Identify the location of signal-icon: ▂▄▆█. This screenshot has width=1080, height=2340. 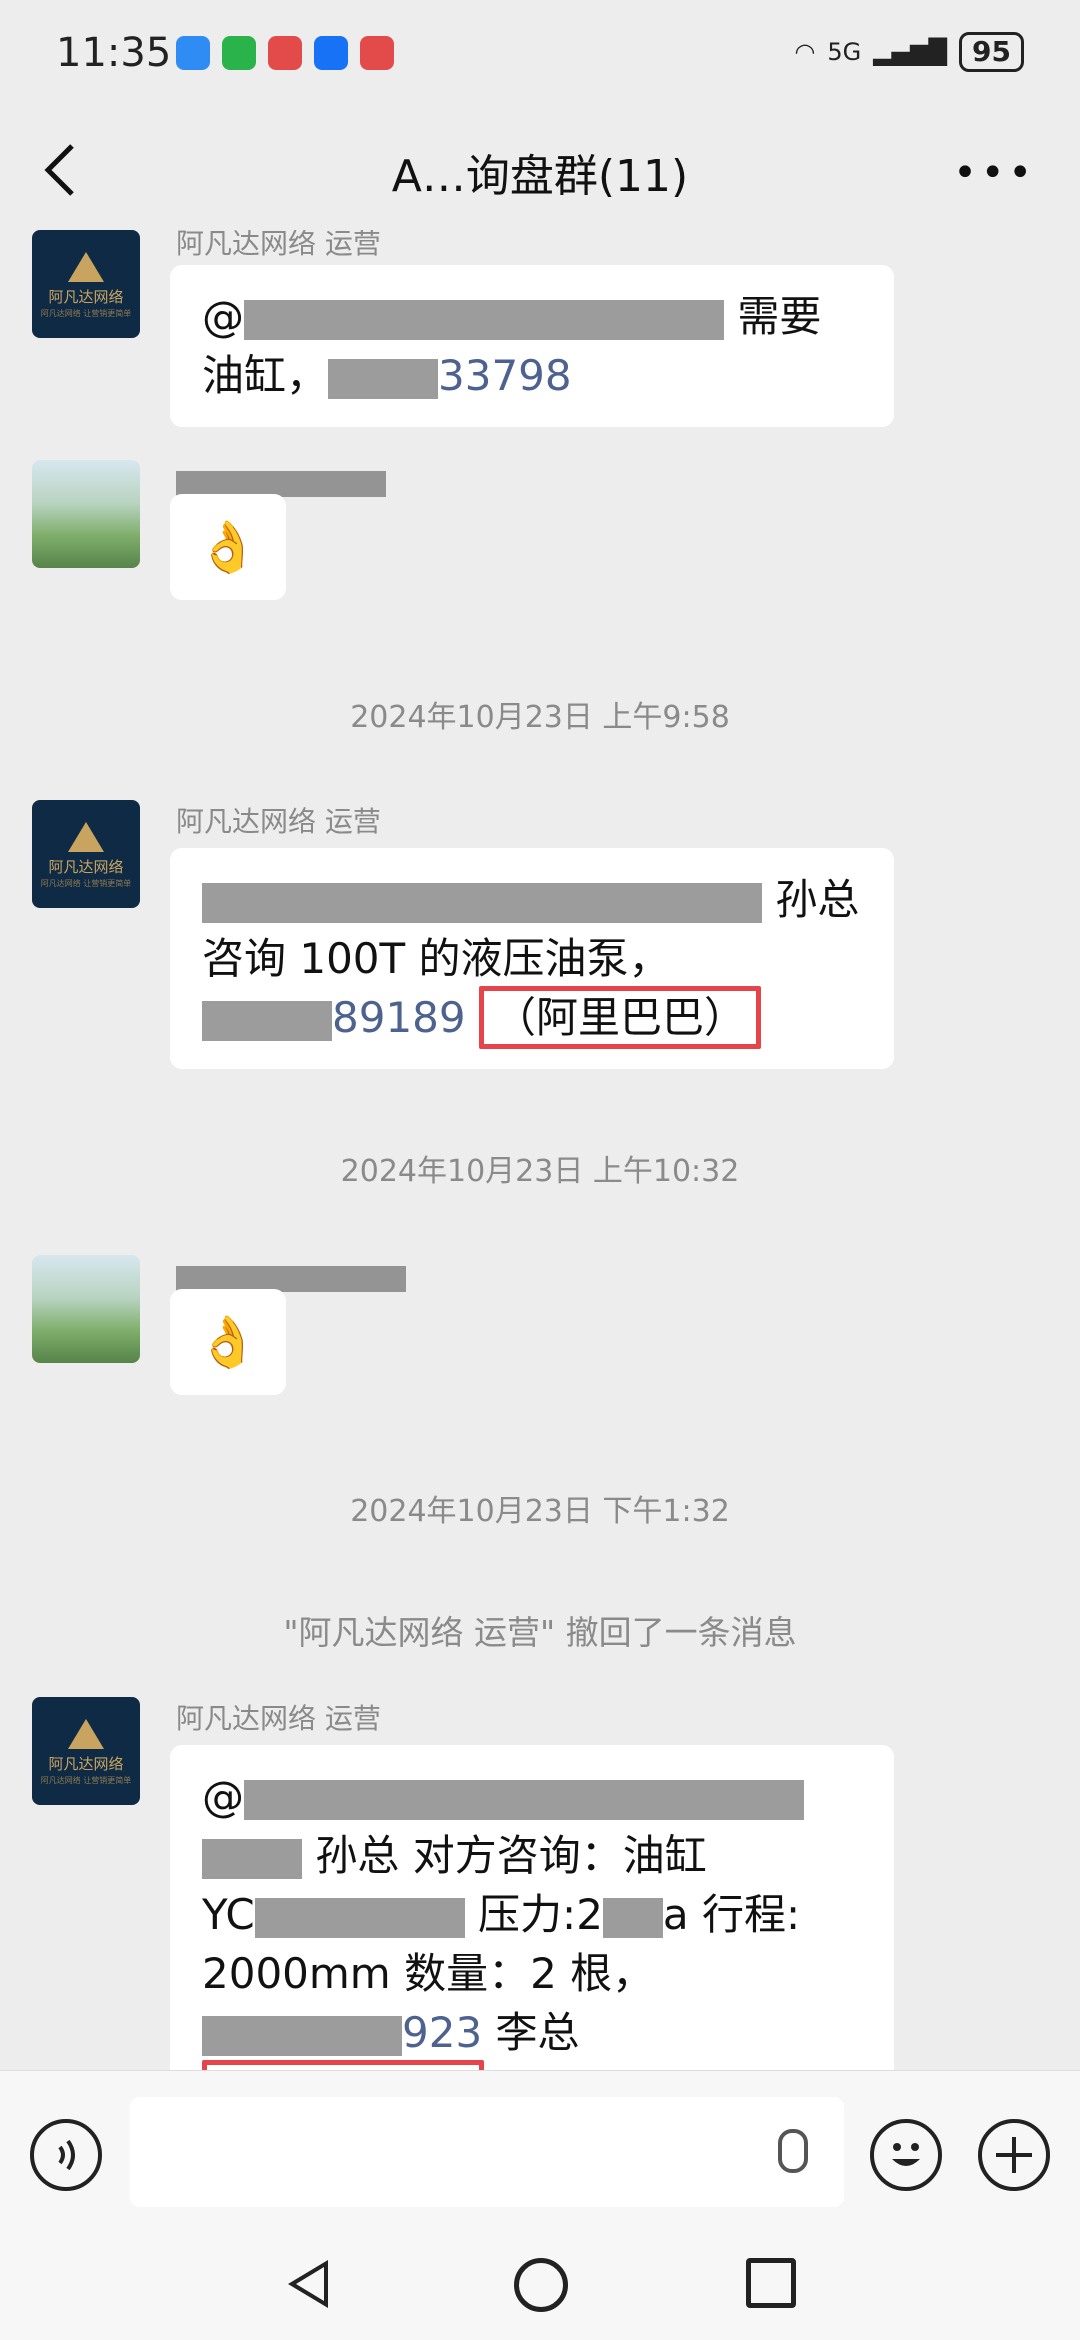
(910, 52).